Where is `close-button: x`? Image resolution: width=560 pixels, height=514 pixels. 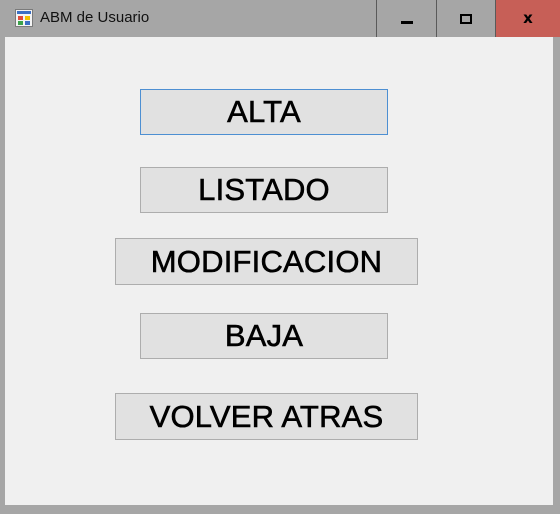
close-button: x is located at coordinates (527, 18).